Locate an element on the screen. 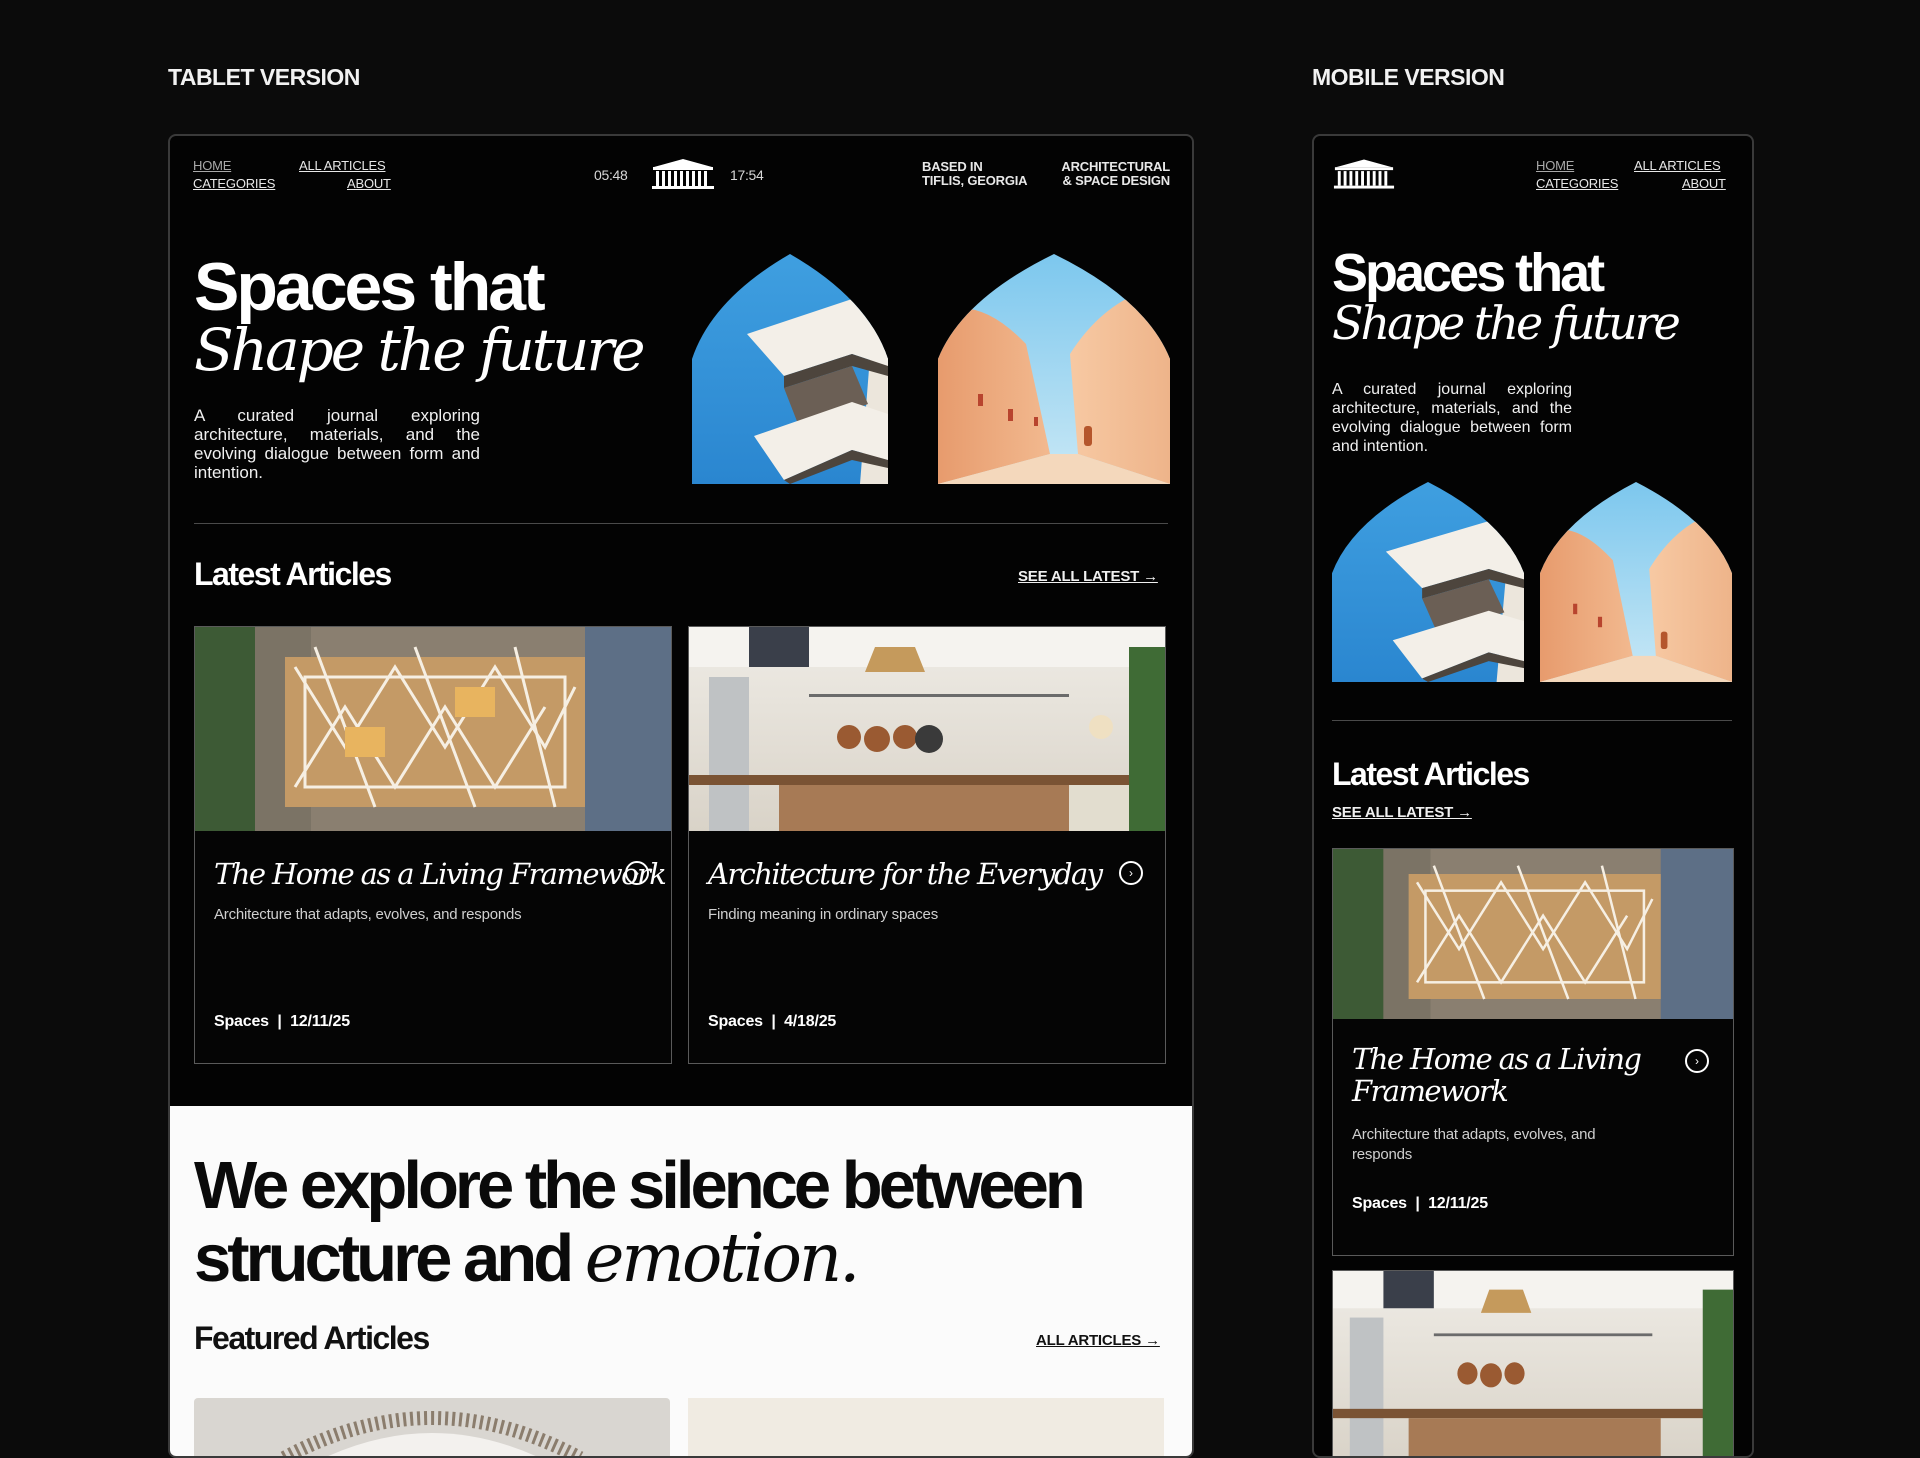 This screenshot has height=1458, width=1920. all-articles-link: ALL ARTICLES → is located at coordinates (1098, 1340).